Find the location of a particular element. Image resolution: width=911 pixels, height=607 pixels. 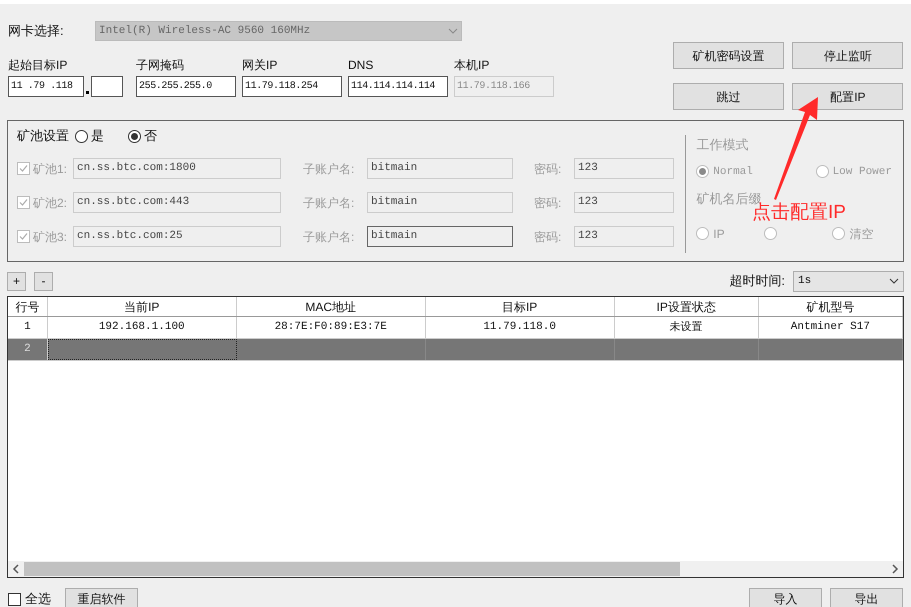

column-header: 目标IP is located at coordinates (520, 306).